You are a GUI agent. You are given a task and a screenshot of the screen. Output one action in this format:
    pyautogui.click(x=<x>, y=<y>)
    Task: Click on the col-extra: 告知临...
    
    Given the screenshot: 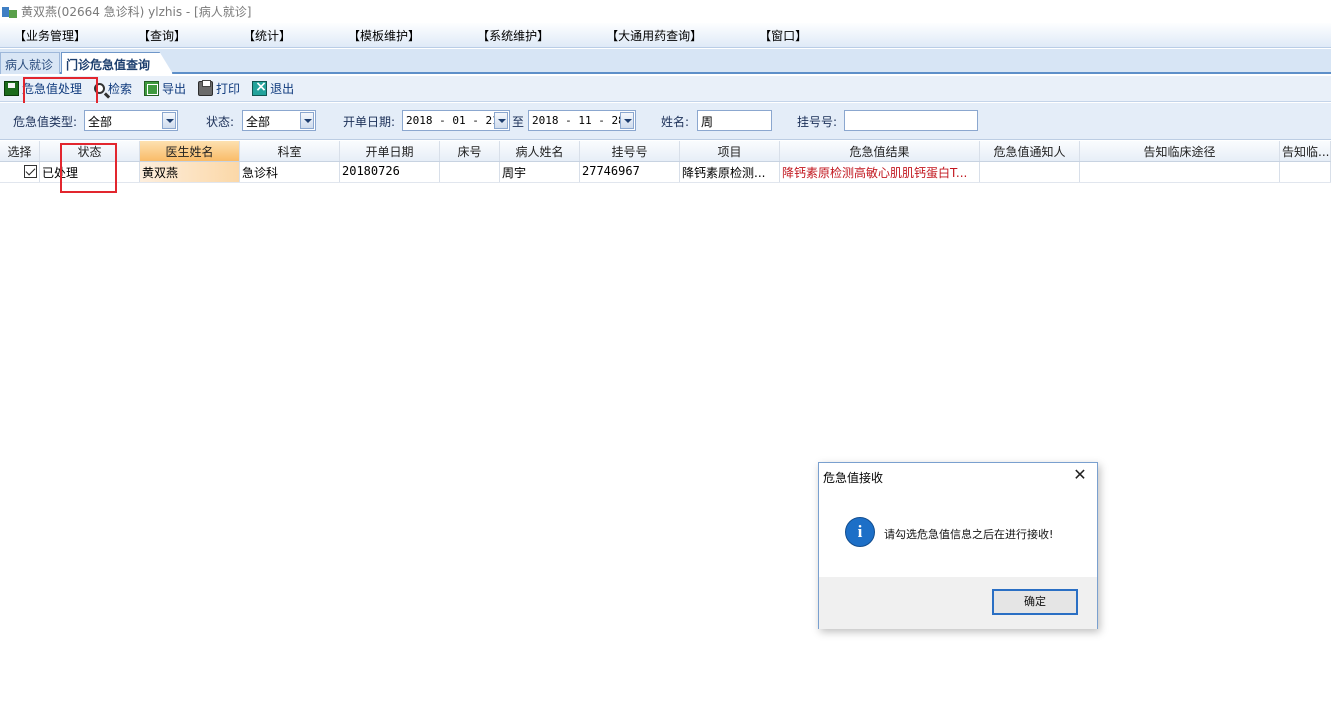 What is the action you would take?
    pyautogui.click(x=1305, y=151)
    